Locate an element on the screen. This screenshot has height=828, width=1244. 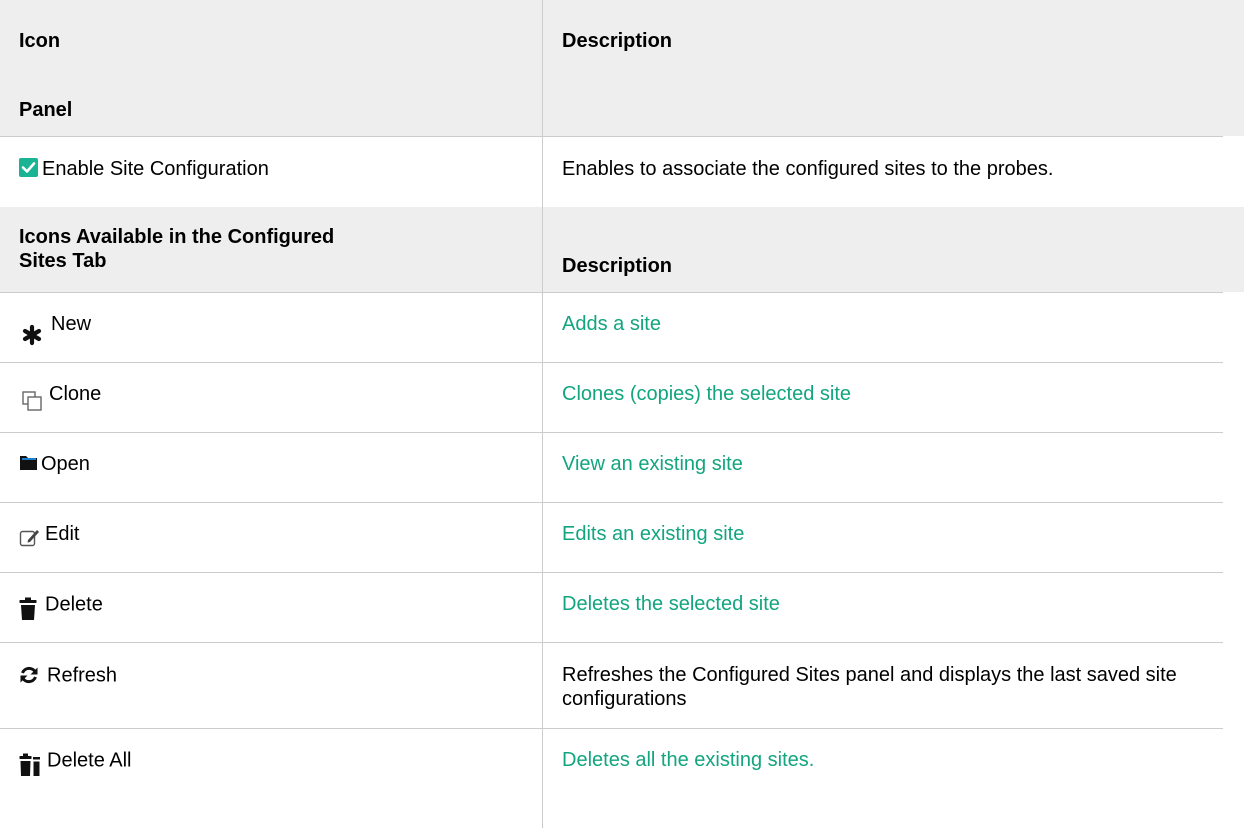
delete-label: Delete is located at coordinates (74, 604).